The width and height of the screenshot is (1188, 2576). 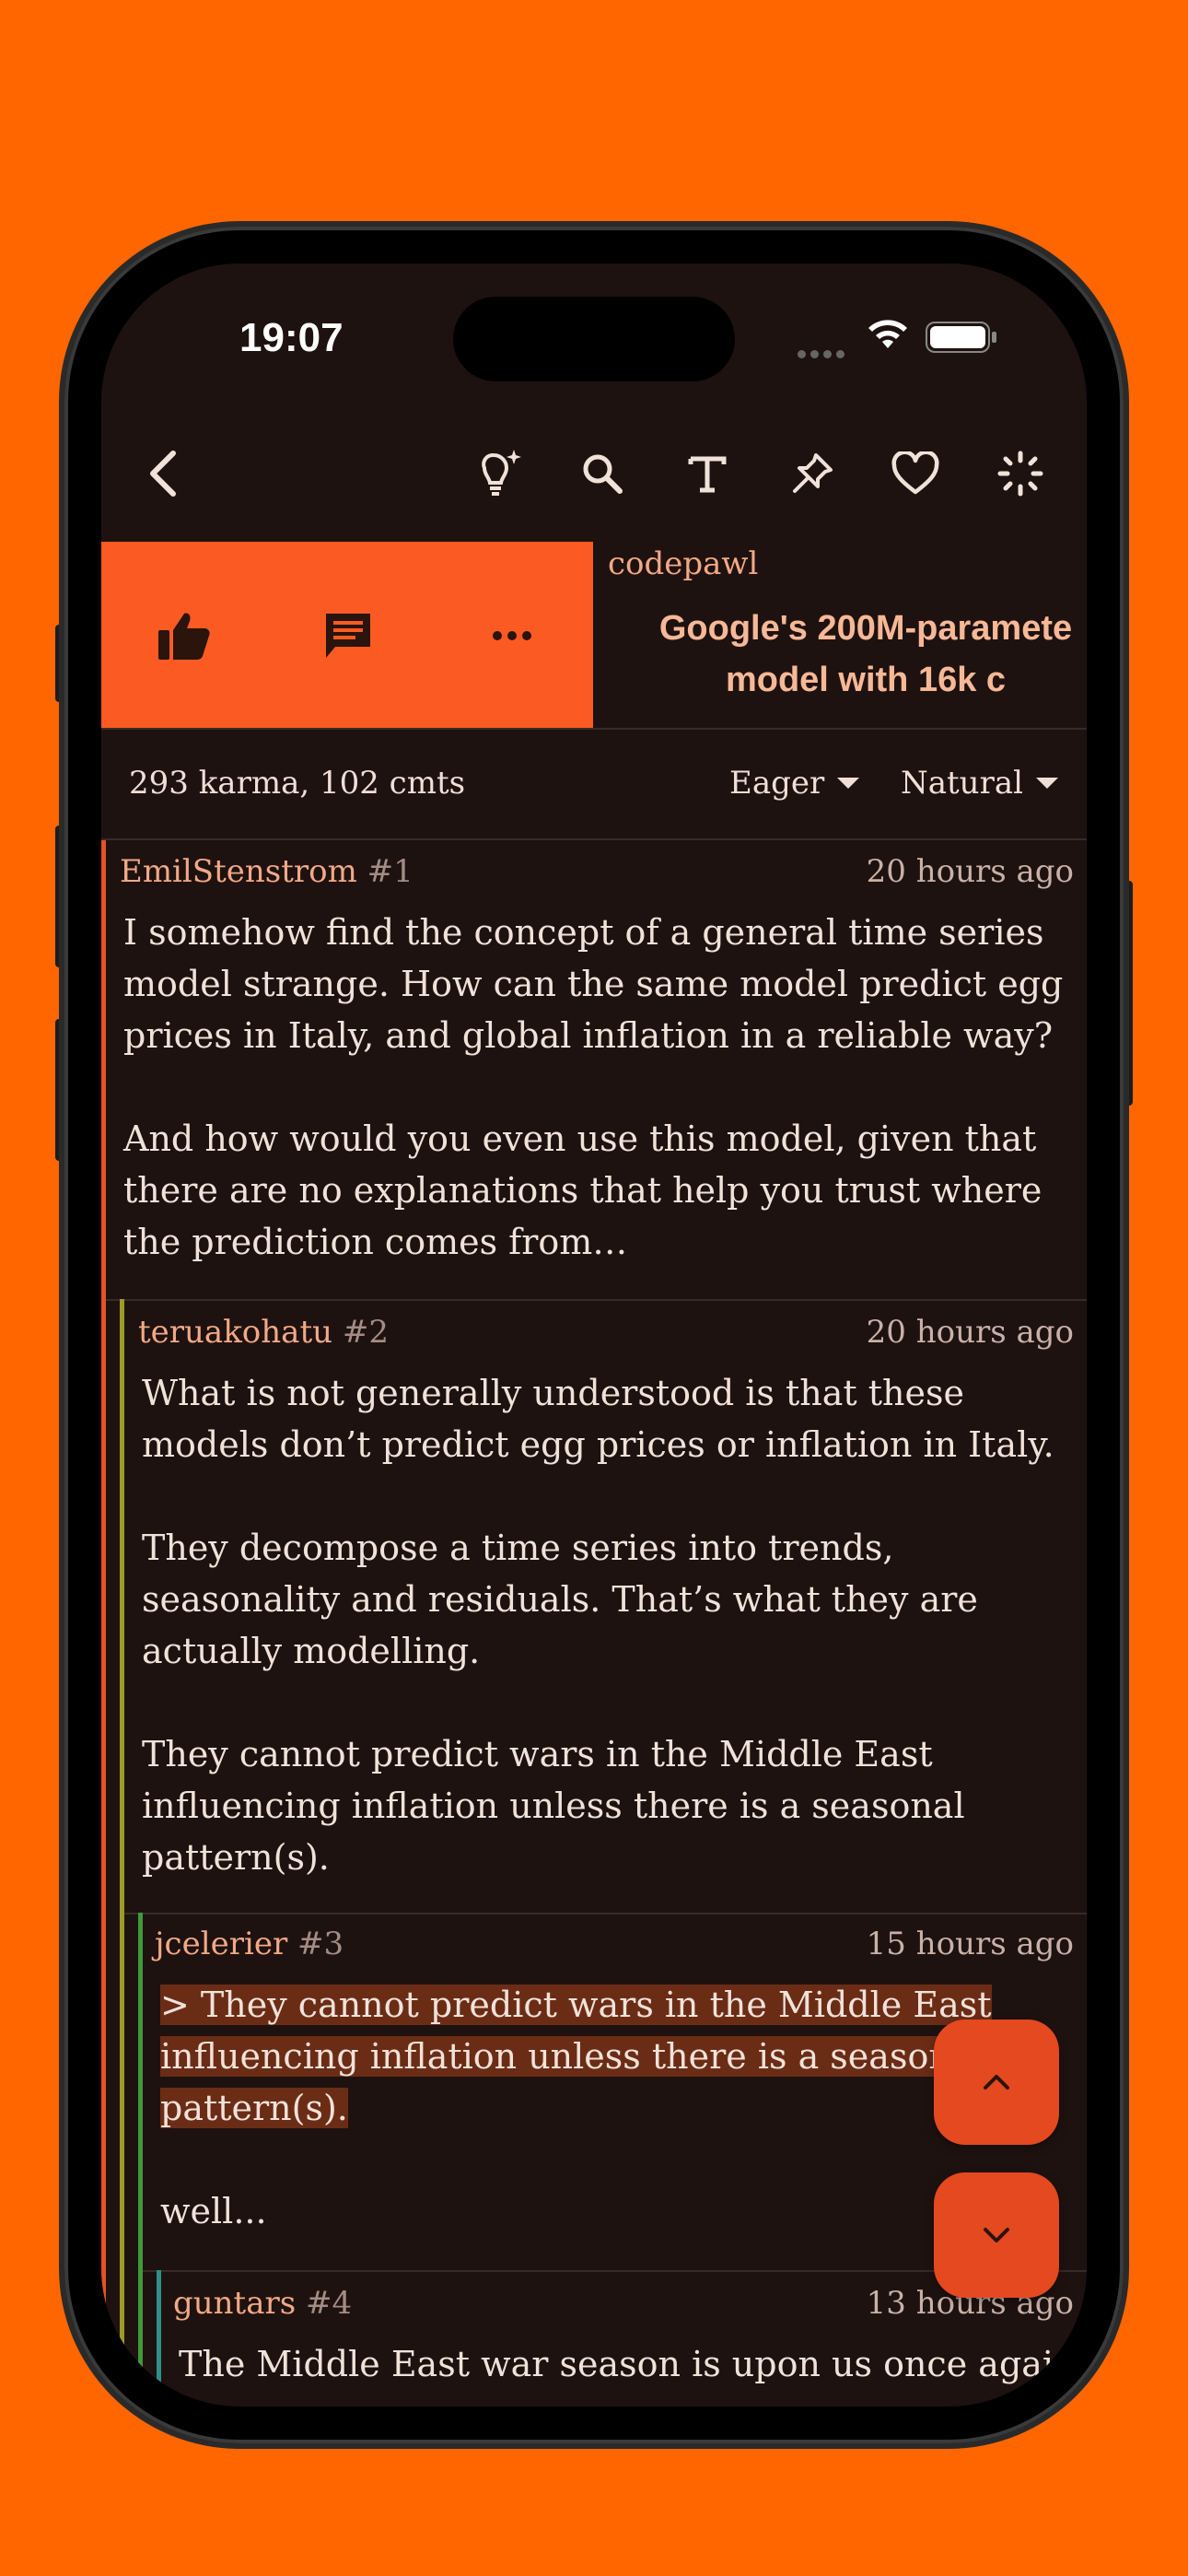 I want to click on post-title-line-2: model with 16k c, so click(x=866, y=680).